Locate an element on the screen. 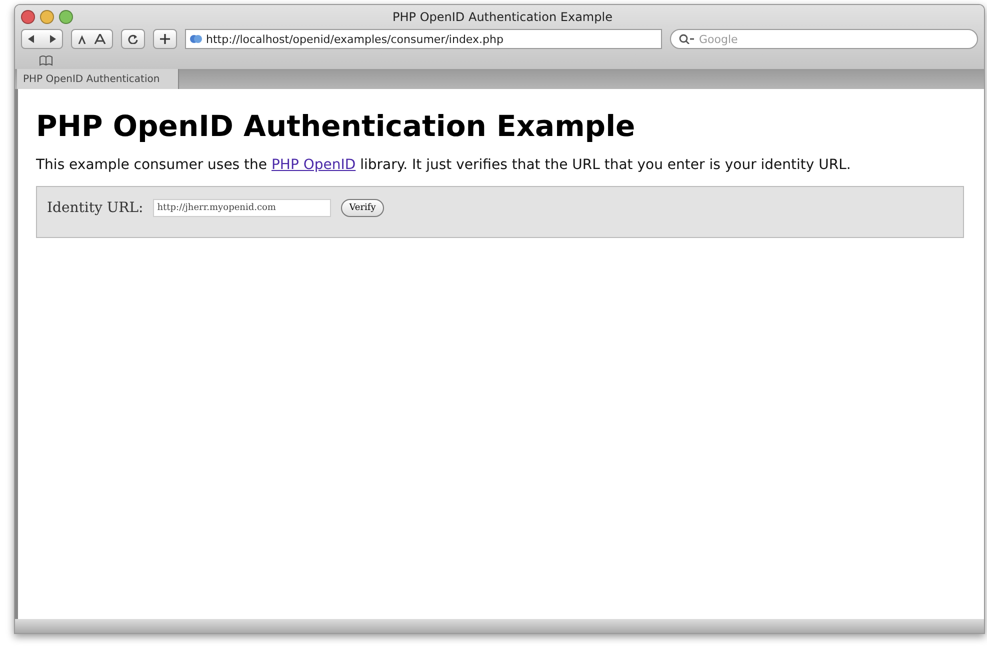 This screenshot has width=987, height=646. zoom-button is located at coordinates (66, 17).